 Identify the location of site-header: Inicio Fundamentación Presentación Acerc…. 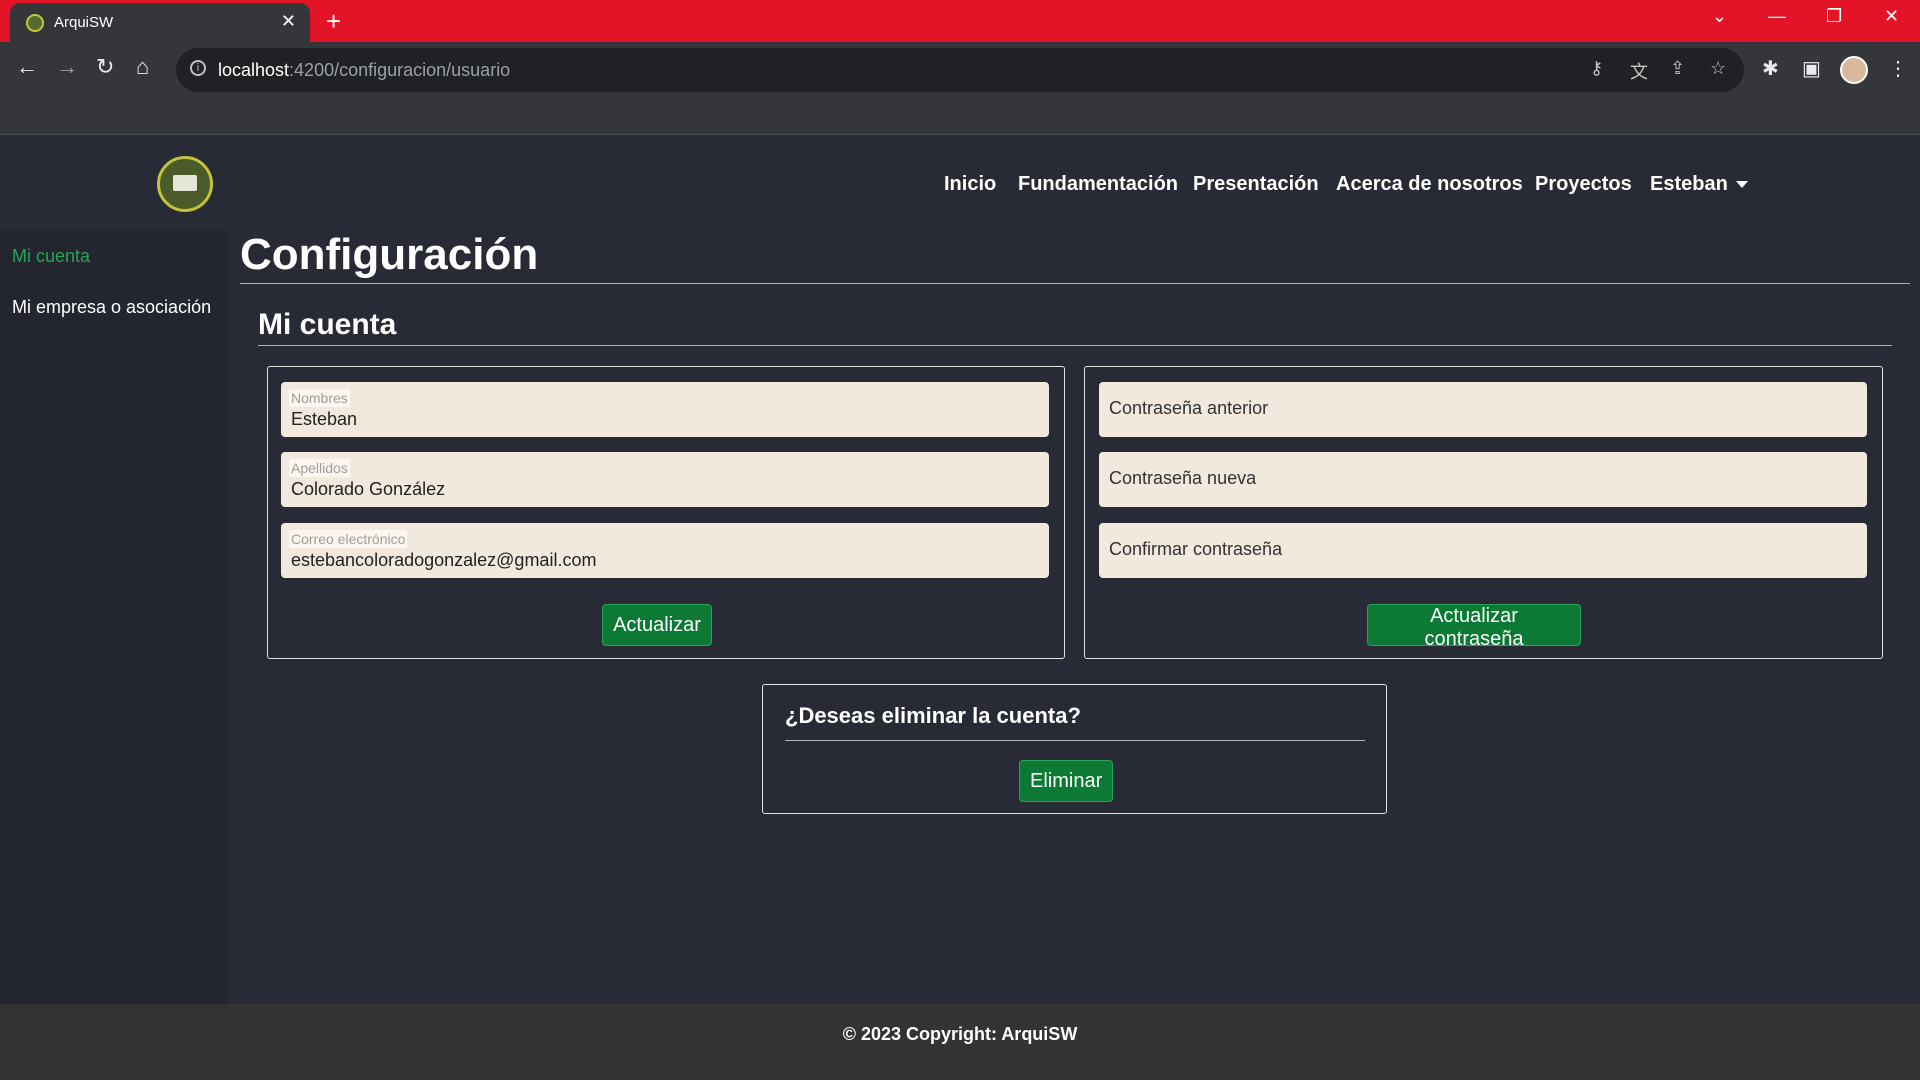
(960, 182).